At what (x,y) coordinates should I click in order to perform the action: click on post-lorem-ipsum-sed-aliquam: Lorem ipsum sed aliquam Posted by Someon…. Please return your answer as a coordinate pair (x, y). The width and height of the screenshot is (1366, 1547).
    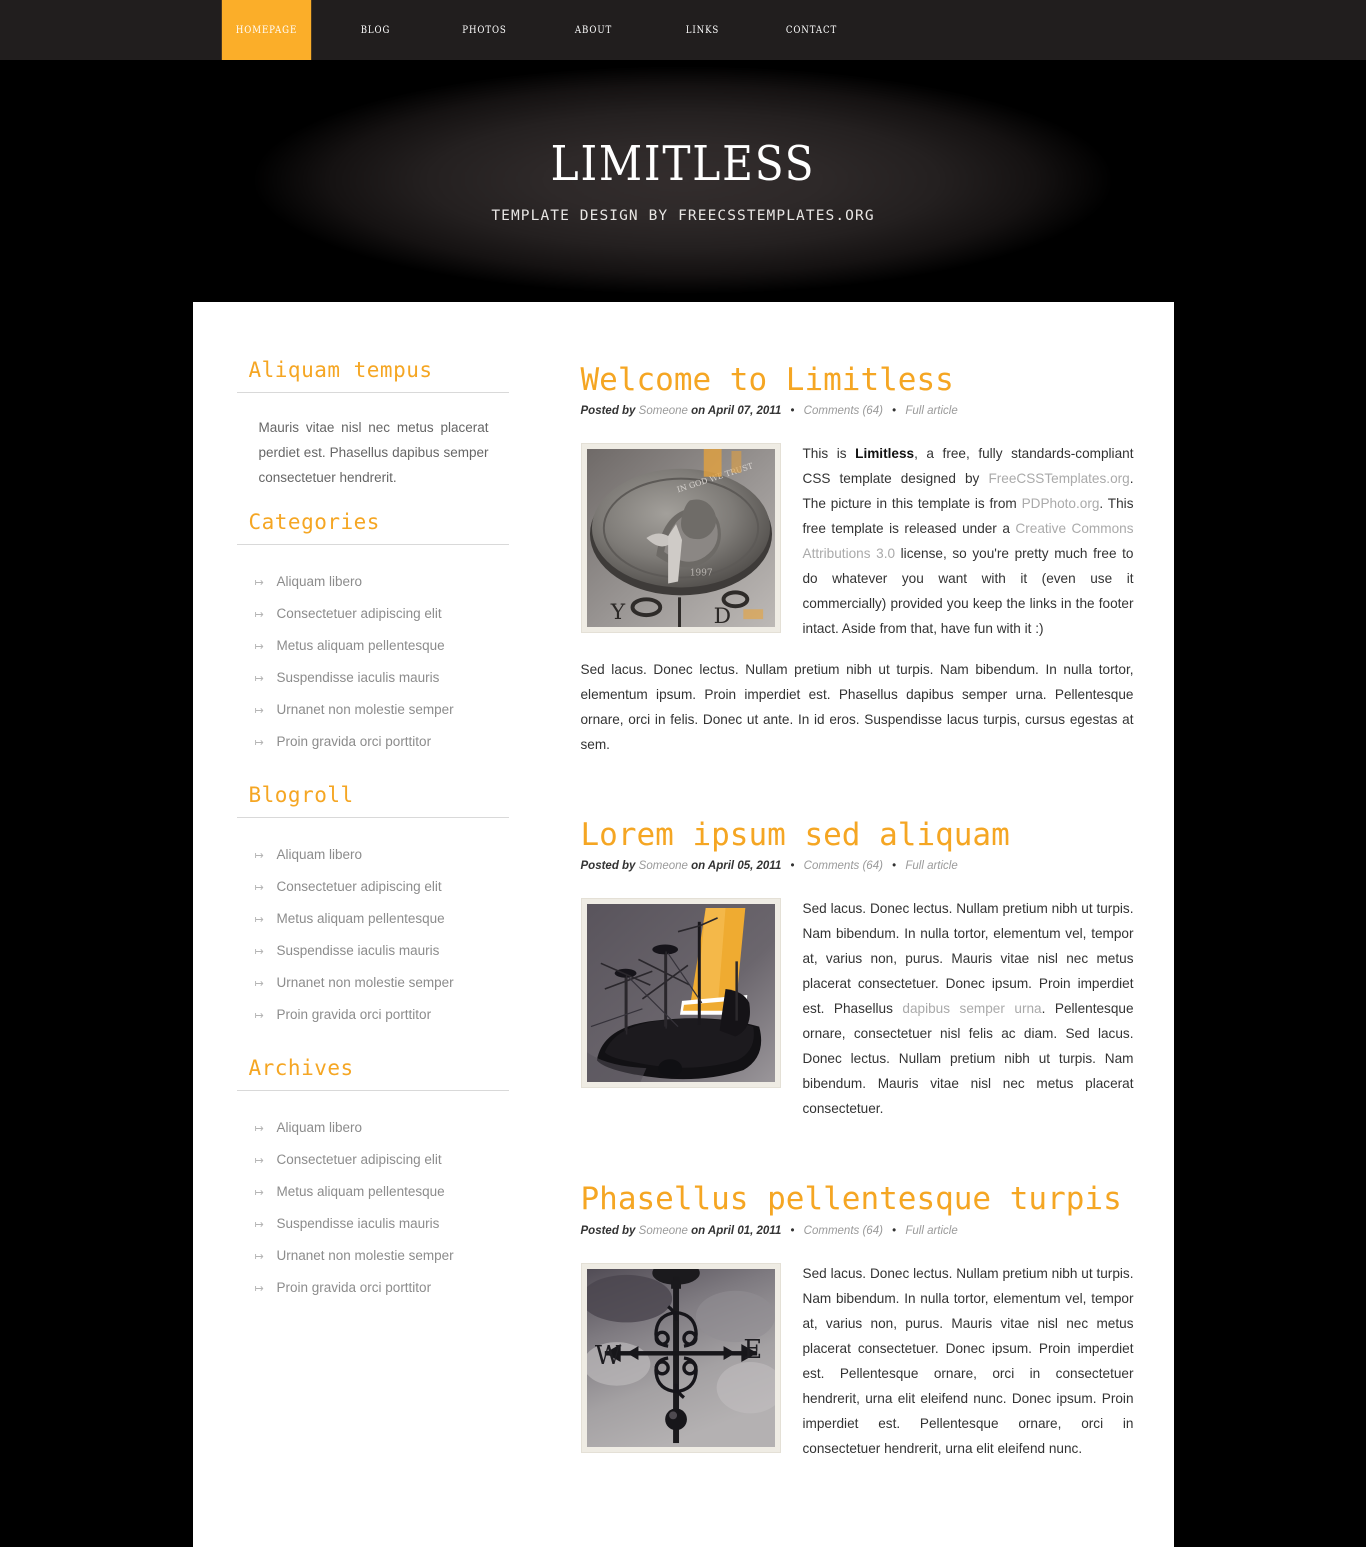
    Looking at the image, I should click on (857, 977).